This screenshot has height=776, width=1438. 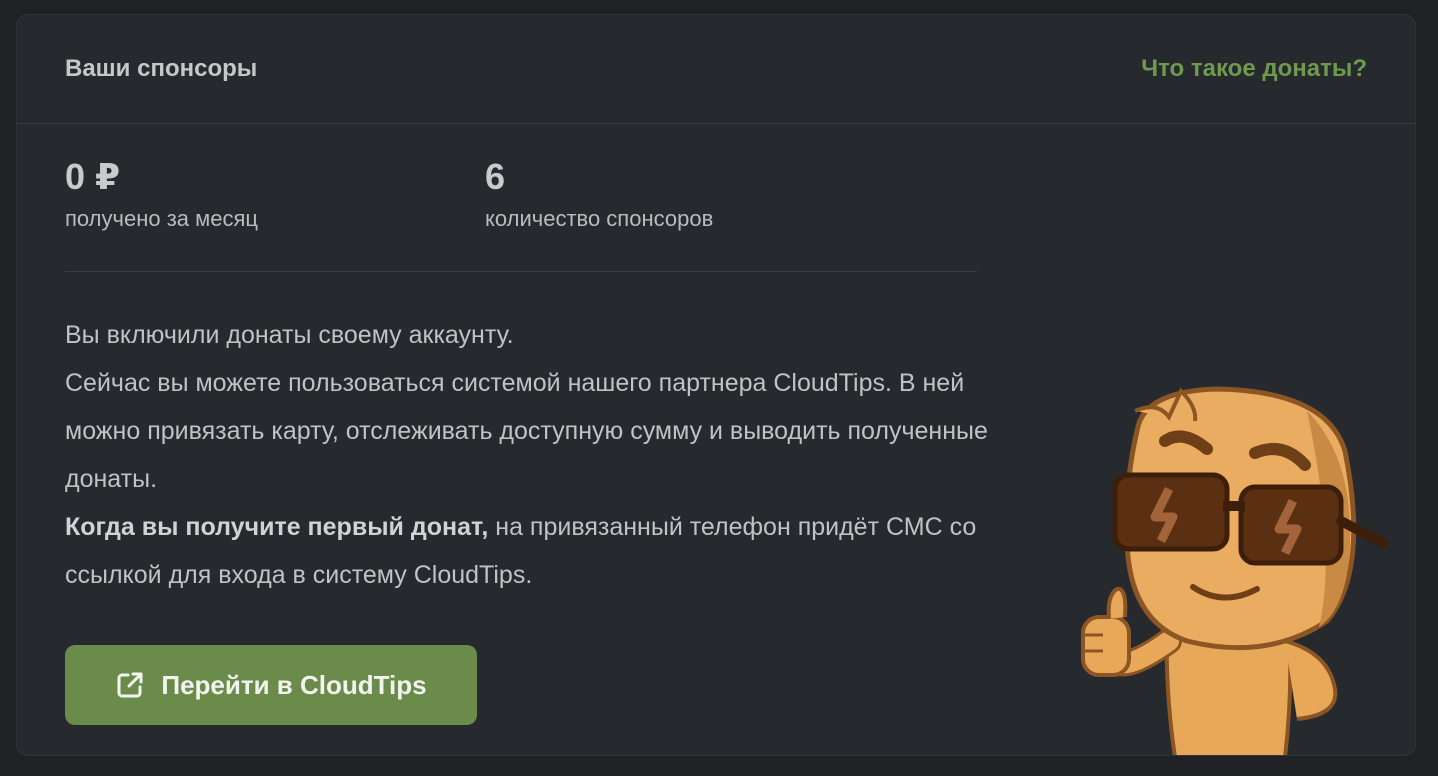 I want to click on panel-title: Ваши спонсоры, so click(x=161, y=68).